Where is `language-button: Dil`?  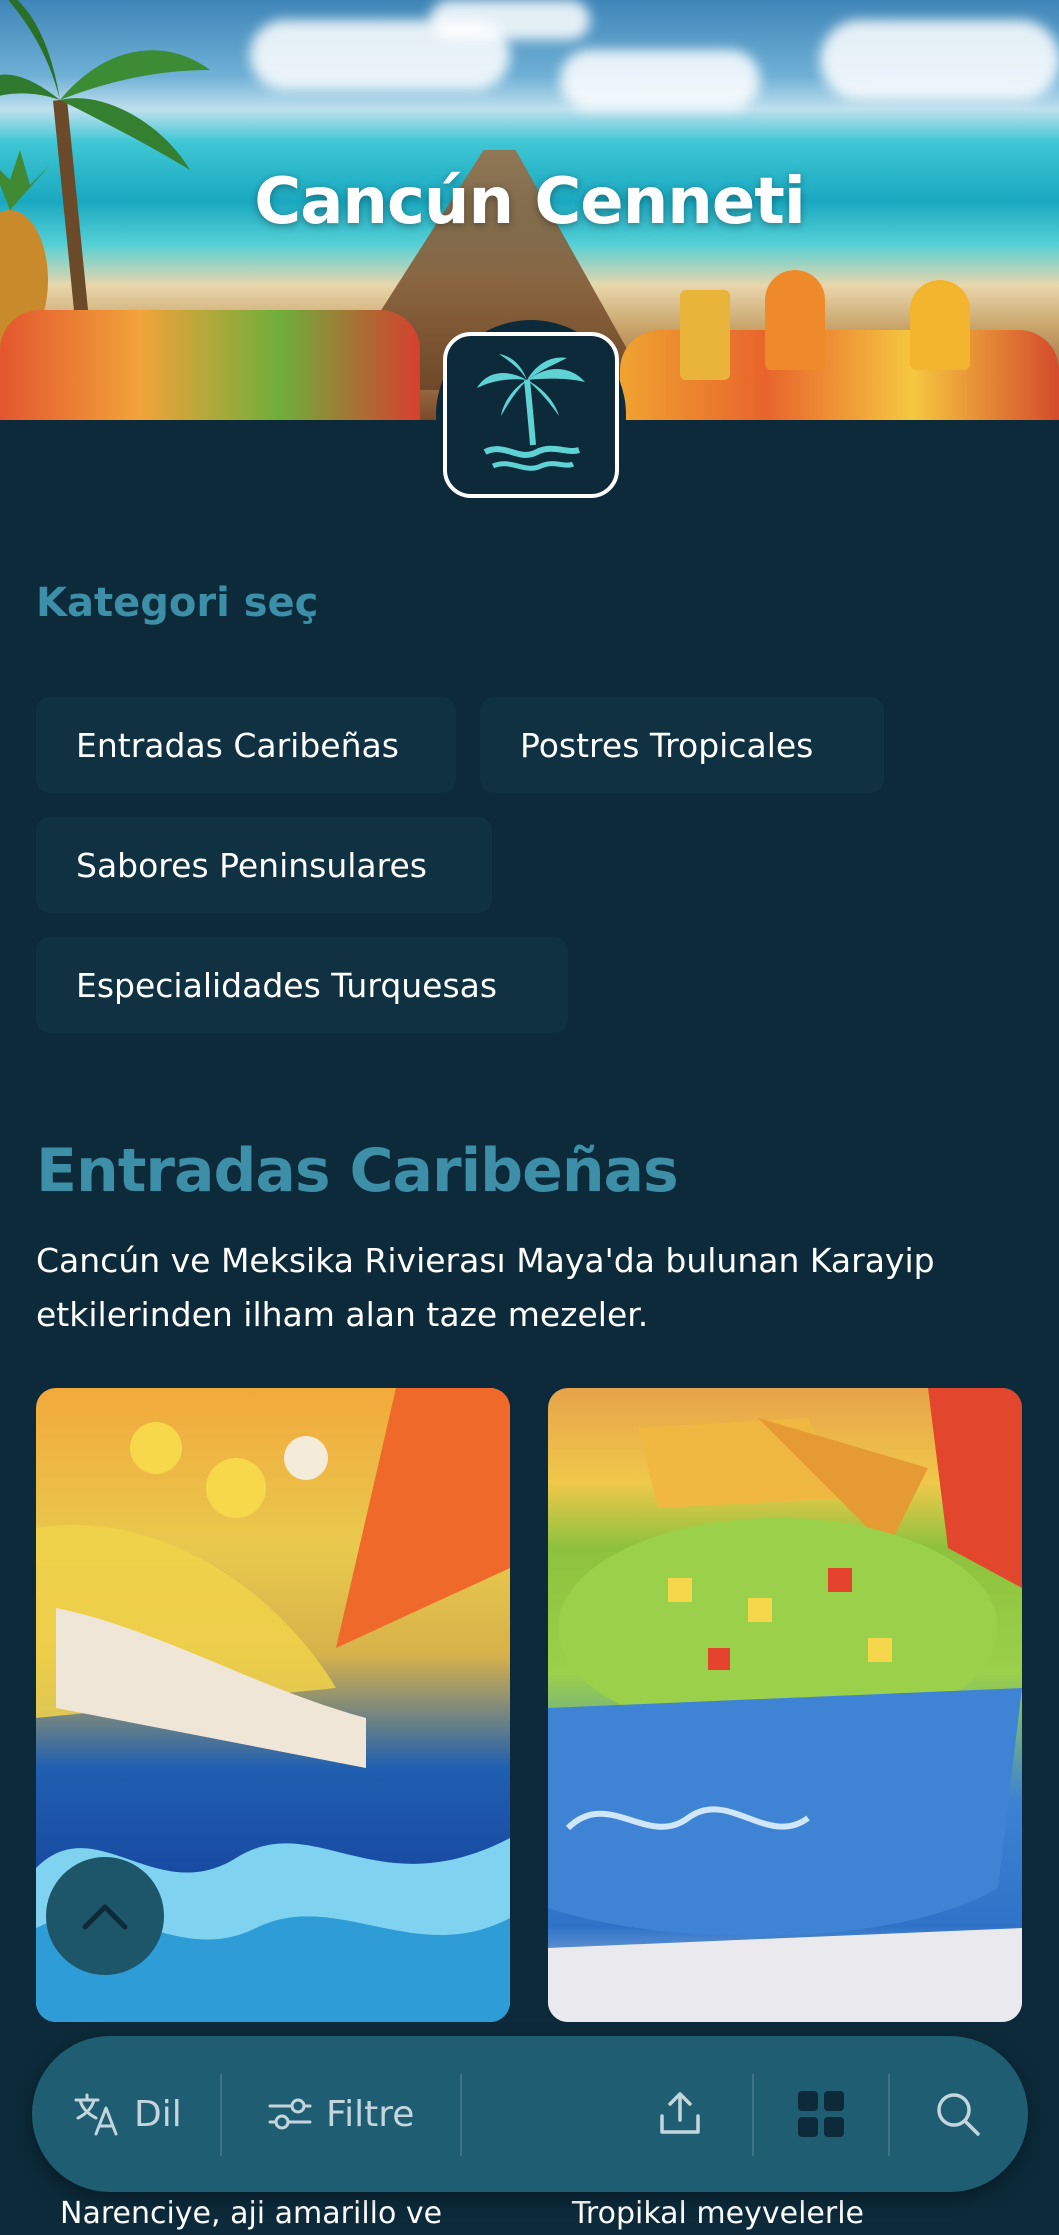
language-button: Dil is located at coordinates (128, 2114).